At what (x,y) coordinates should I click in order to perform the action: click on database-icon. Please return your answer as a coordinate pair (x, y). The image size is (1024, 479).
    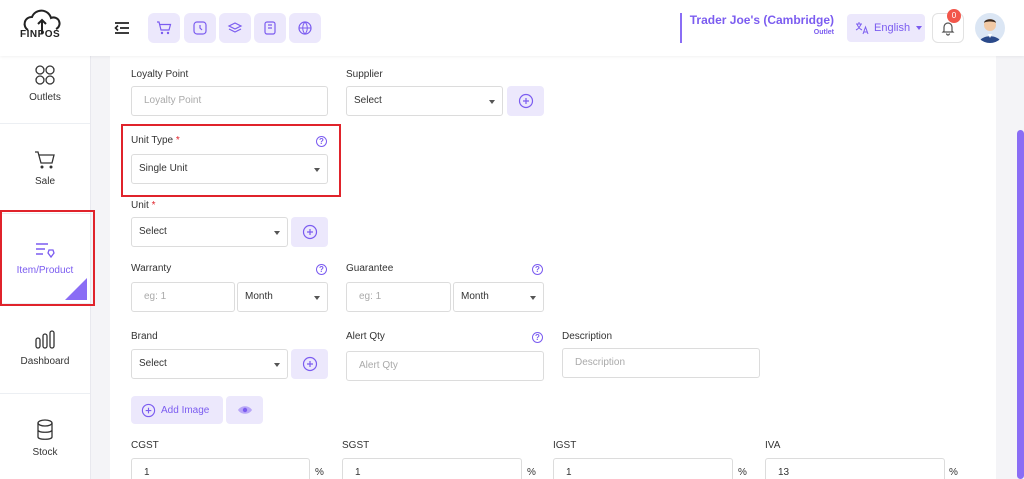
    Looking at the image, I should click on (45, 429).